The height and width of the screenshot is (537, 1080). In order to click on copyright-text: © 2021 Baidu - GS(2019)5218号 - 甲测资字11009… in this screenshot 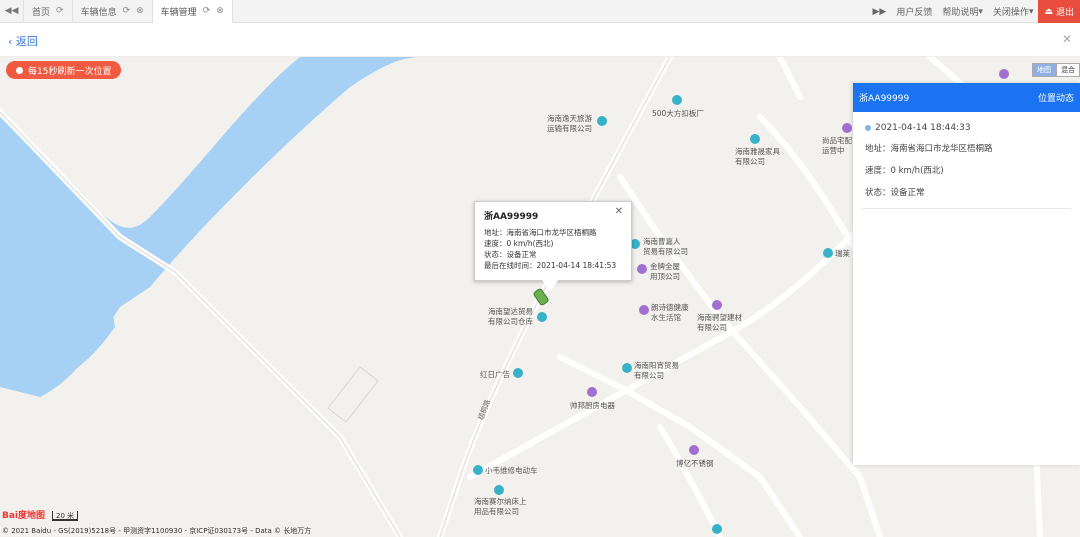, I will do `click(157, 531)`.